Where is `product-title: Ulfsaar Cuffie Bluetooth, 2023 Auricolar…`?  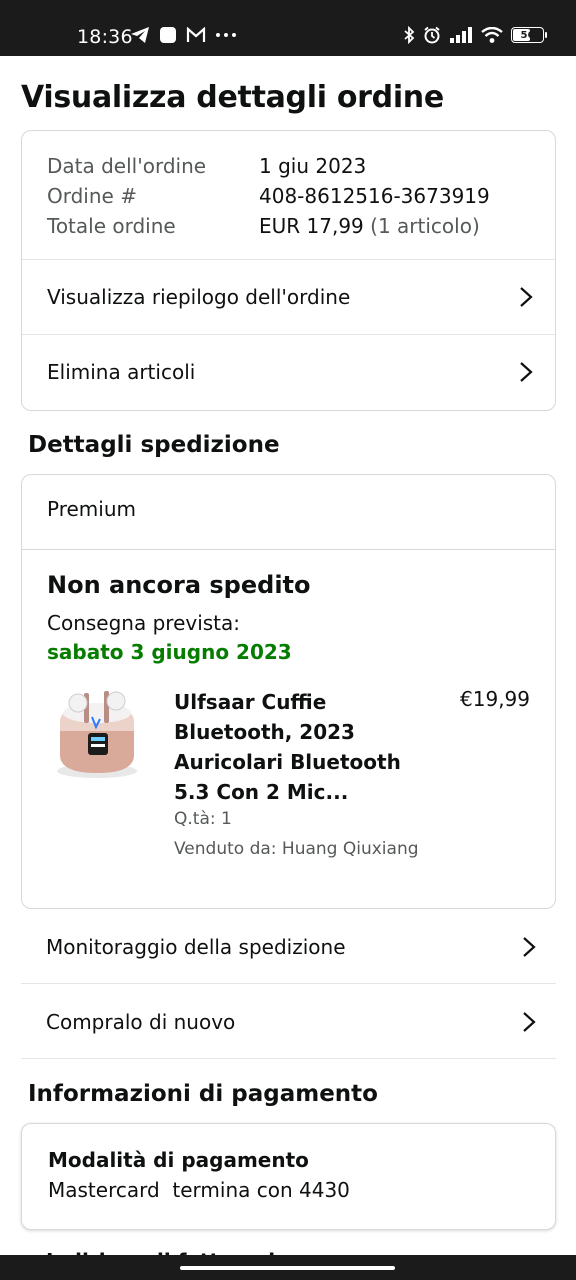 product-title: Ulfsaar Cuffie Bluetooth, 2023 Auricolar… is located at coordinates (294, 747).